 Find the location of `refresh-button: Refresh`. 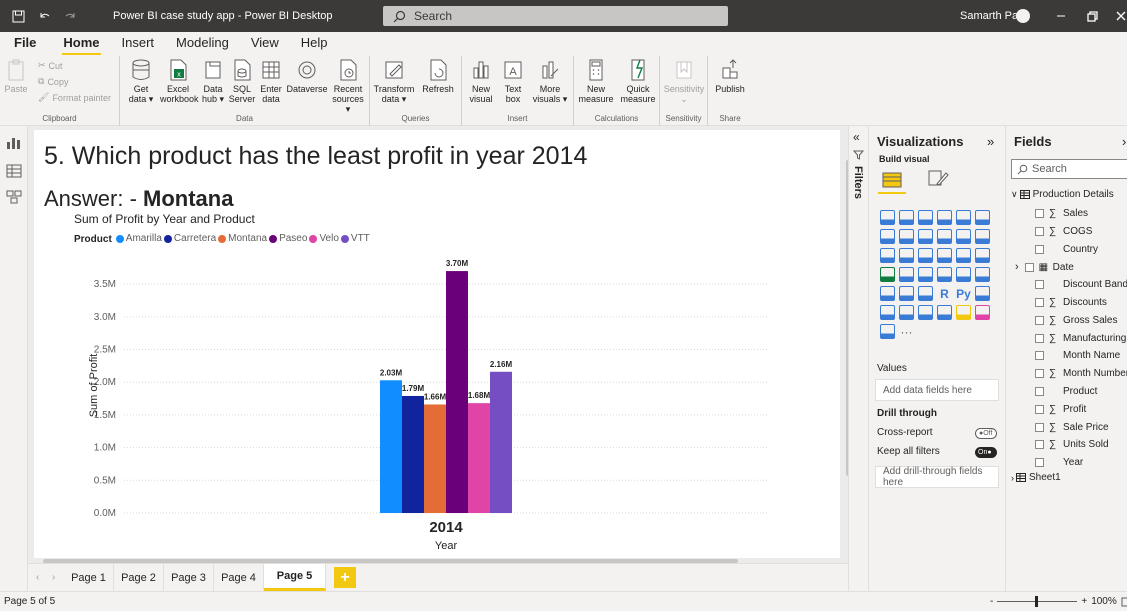

refresh-button: Refresh is located at coordinates (438, 76).